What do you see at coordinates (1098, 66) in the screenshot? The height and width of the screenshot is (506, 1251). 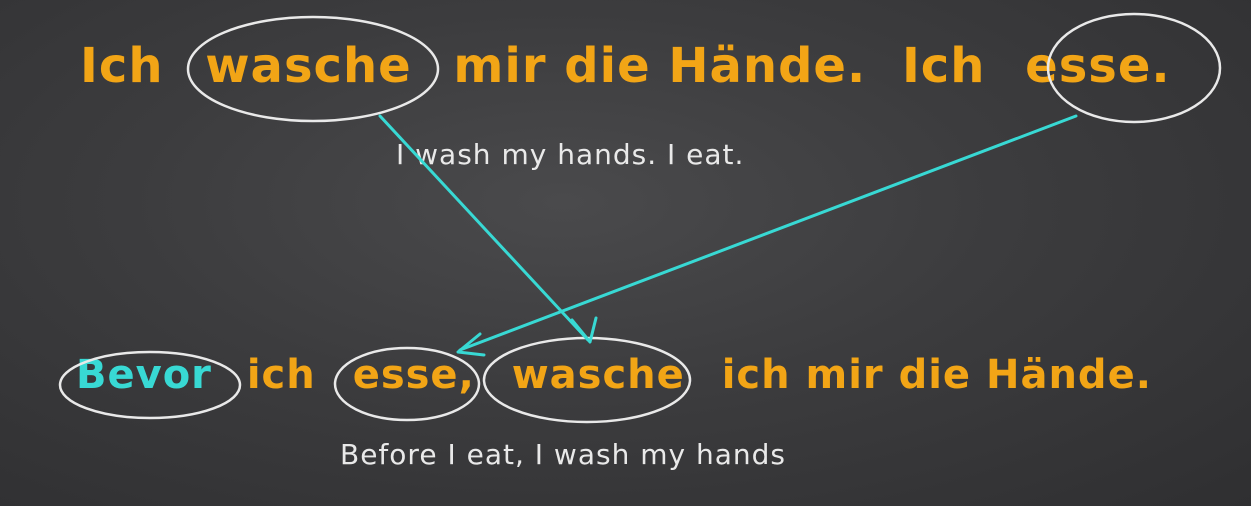 I see `word-esse-circled: esse.` at bounding box center [1098, 66].